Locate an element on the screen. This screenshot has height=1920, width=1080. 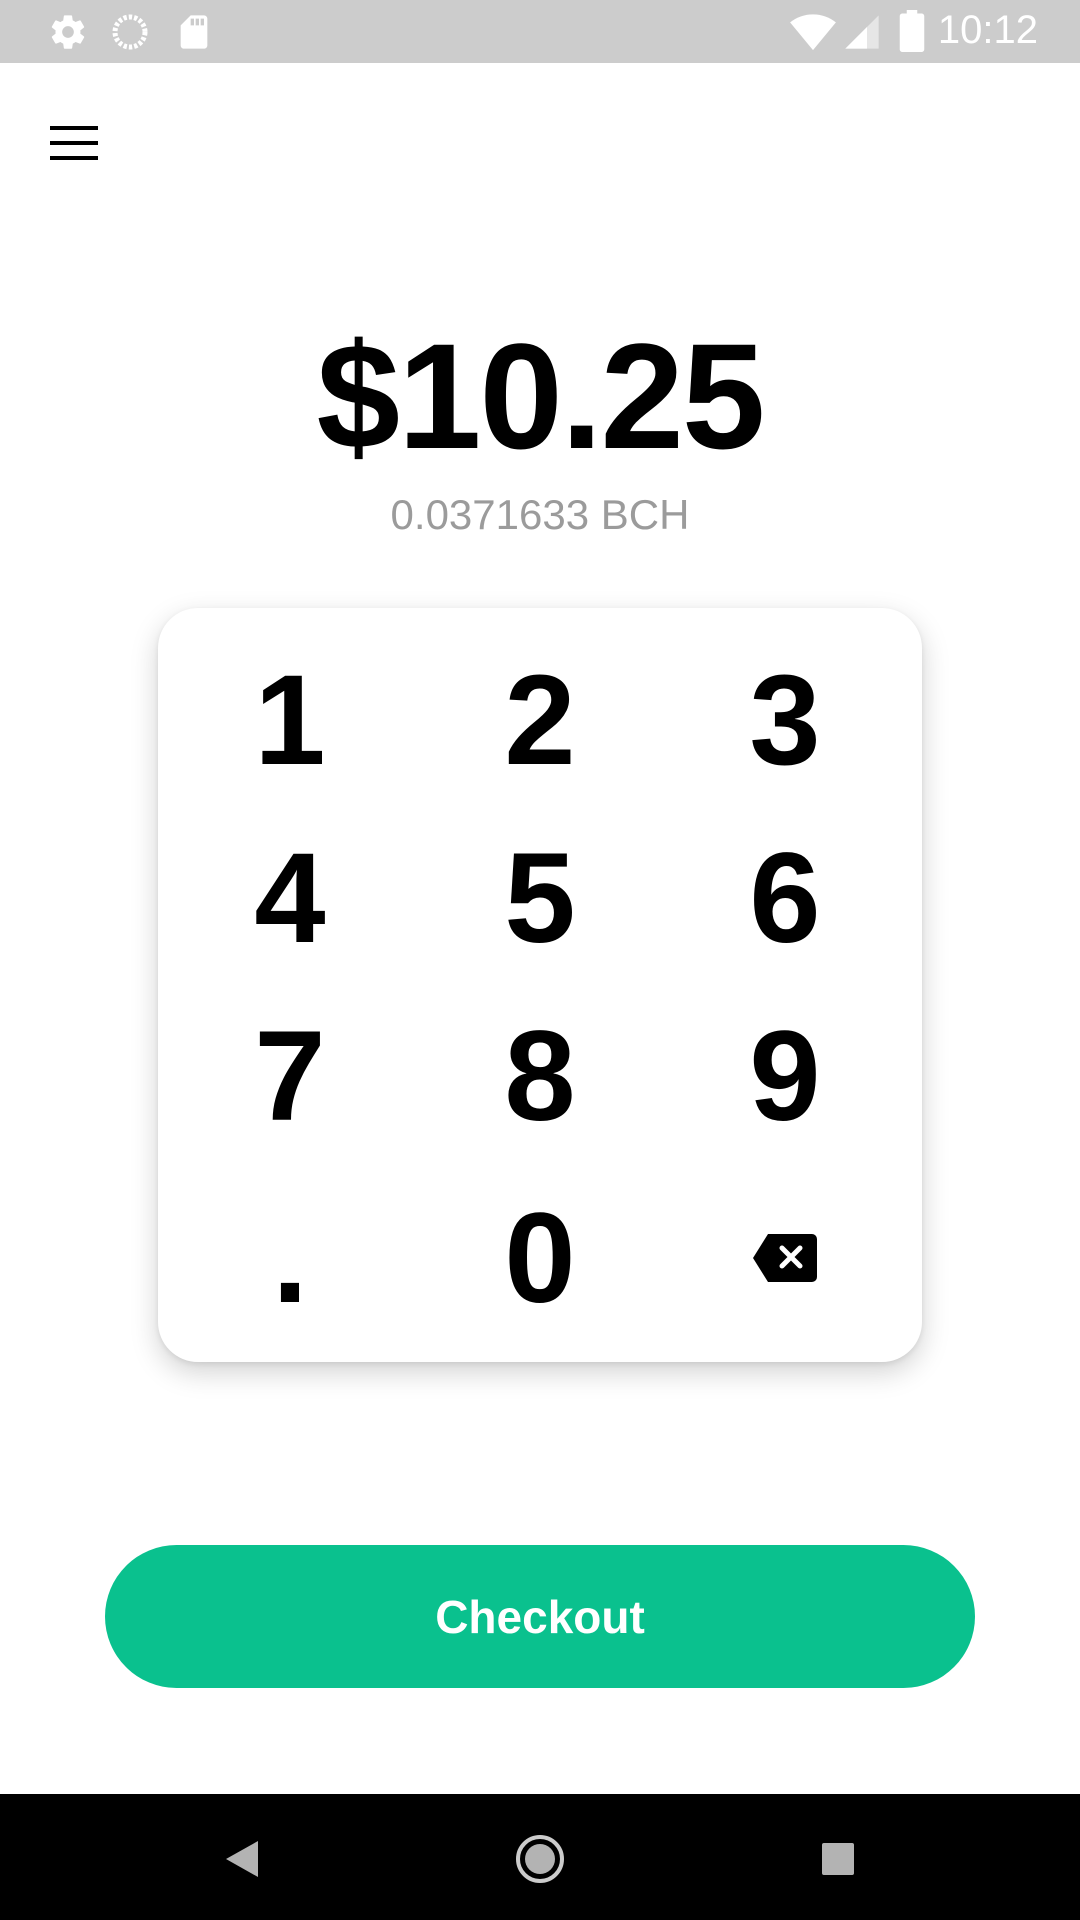
key-3: 3 is located at coordinates (785, 720).